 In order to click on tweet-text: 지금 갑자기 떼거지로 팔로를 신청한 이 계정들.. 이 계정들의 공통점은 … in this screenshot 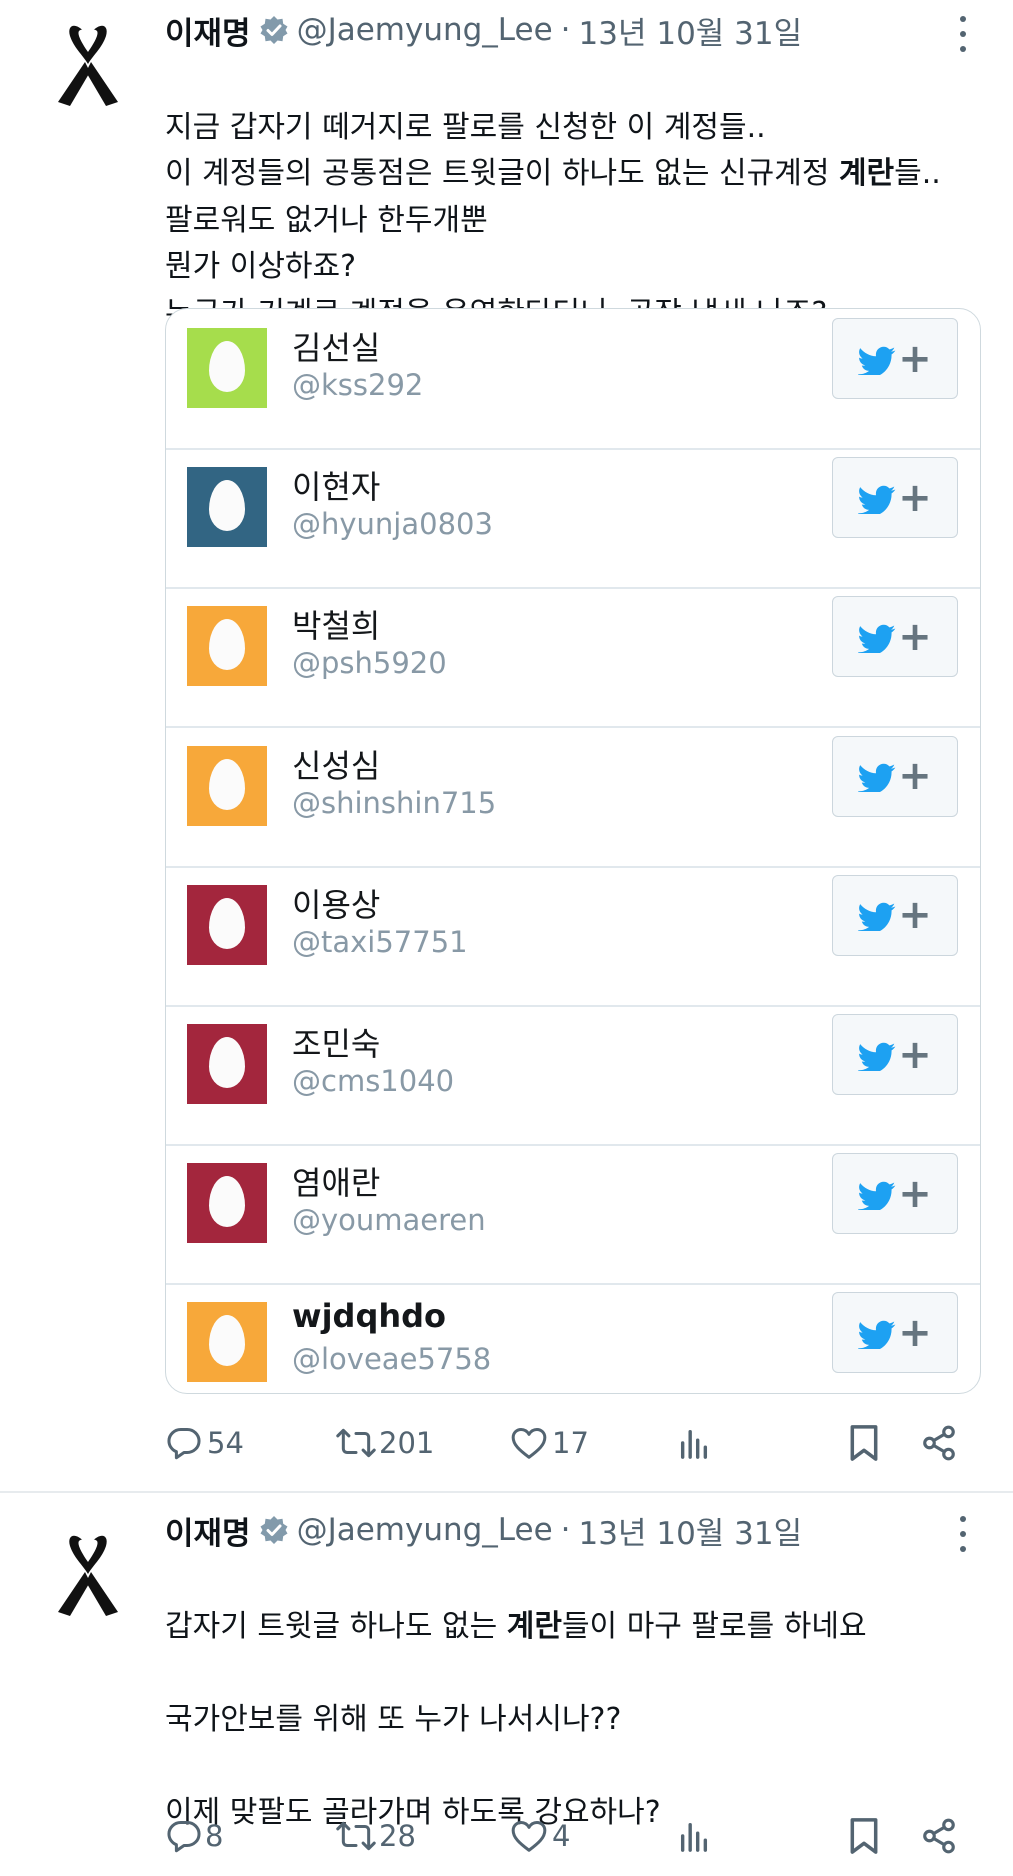, I will do `click(553, 220)`.